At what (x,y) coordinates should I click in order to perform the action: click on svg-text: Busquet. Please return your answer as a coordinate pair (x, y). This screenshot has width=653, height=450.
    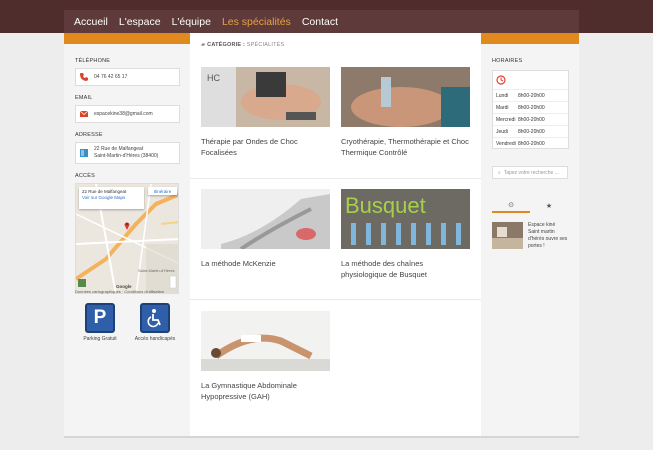
    Looking at the image, I should click on (385, 205).